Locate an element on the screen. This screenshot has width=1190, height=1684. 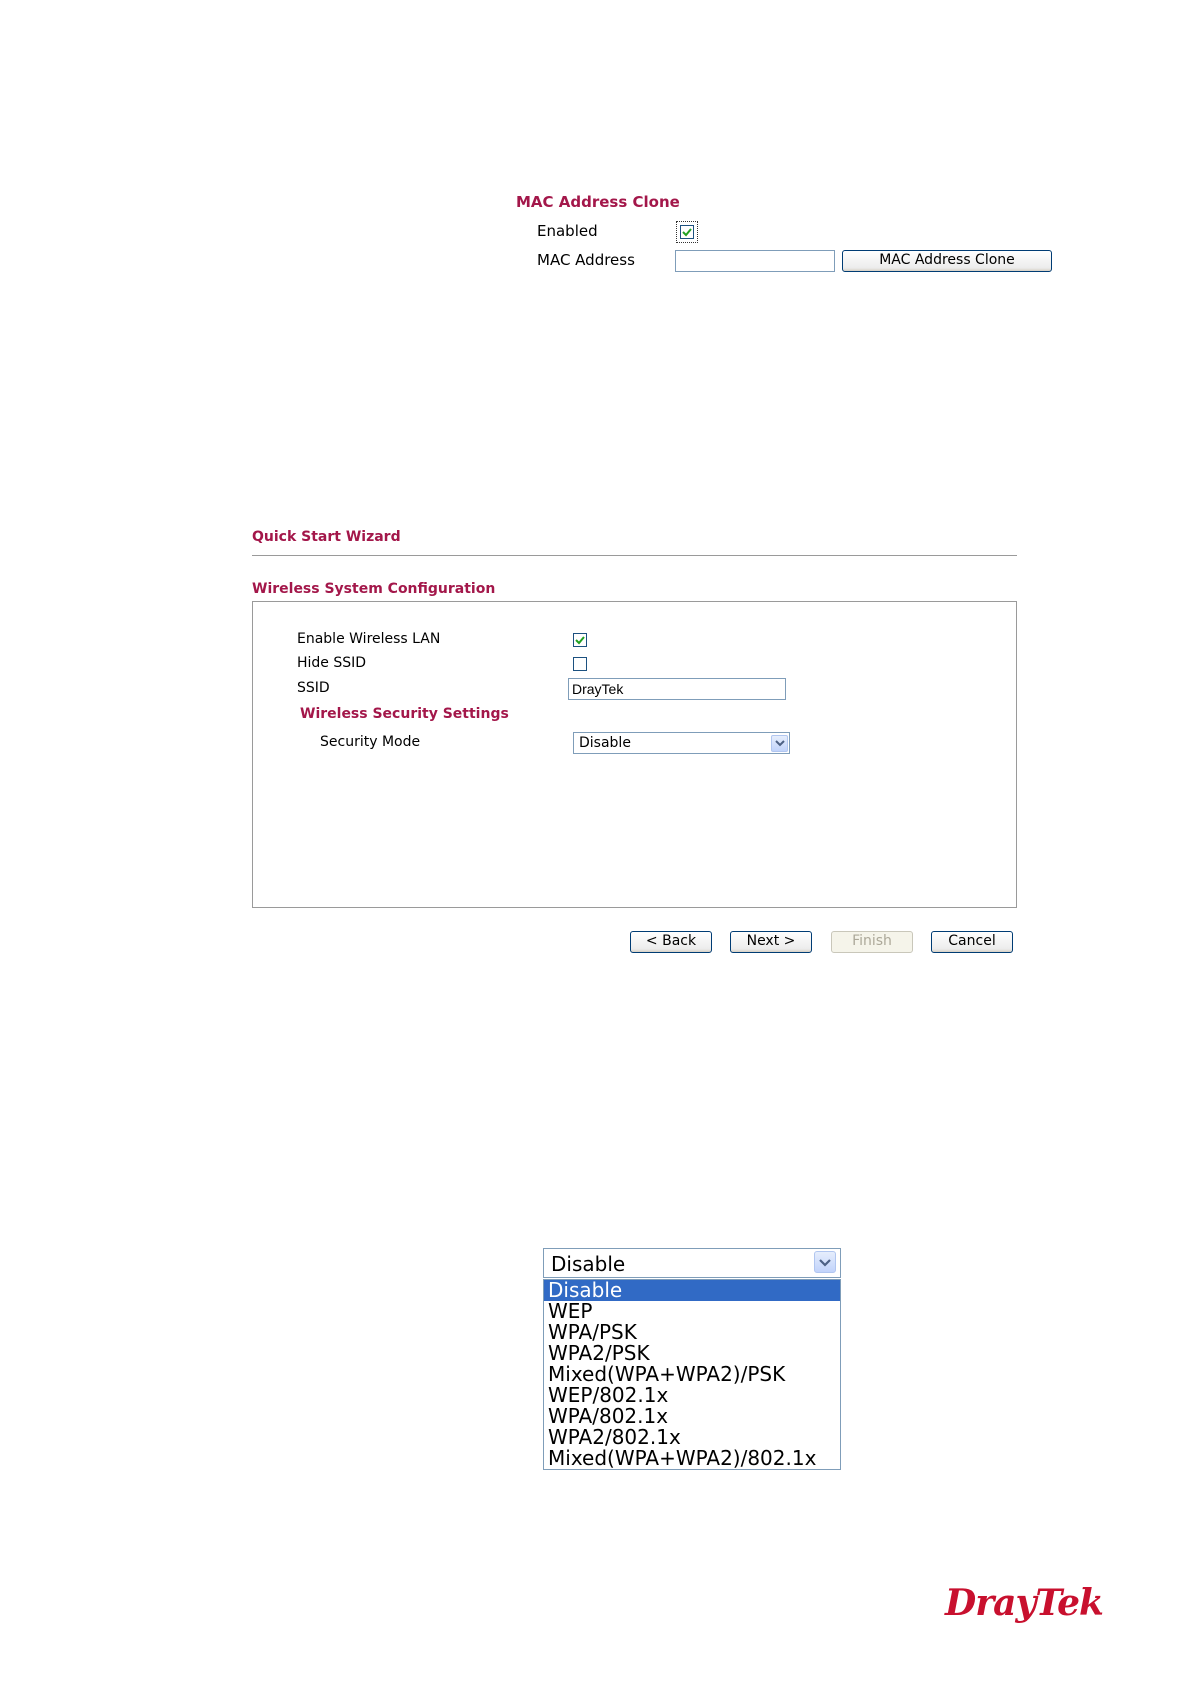
security-mode-label: Security Mode is located at coordinates (370, 742).